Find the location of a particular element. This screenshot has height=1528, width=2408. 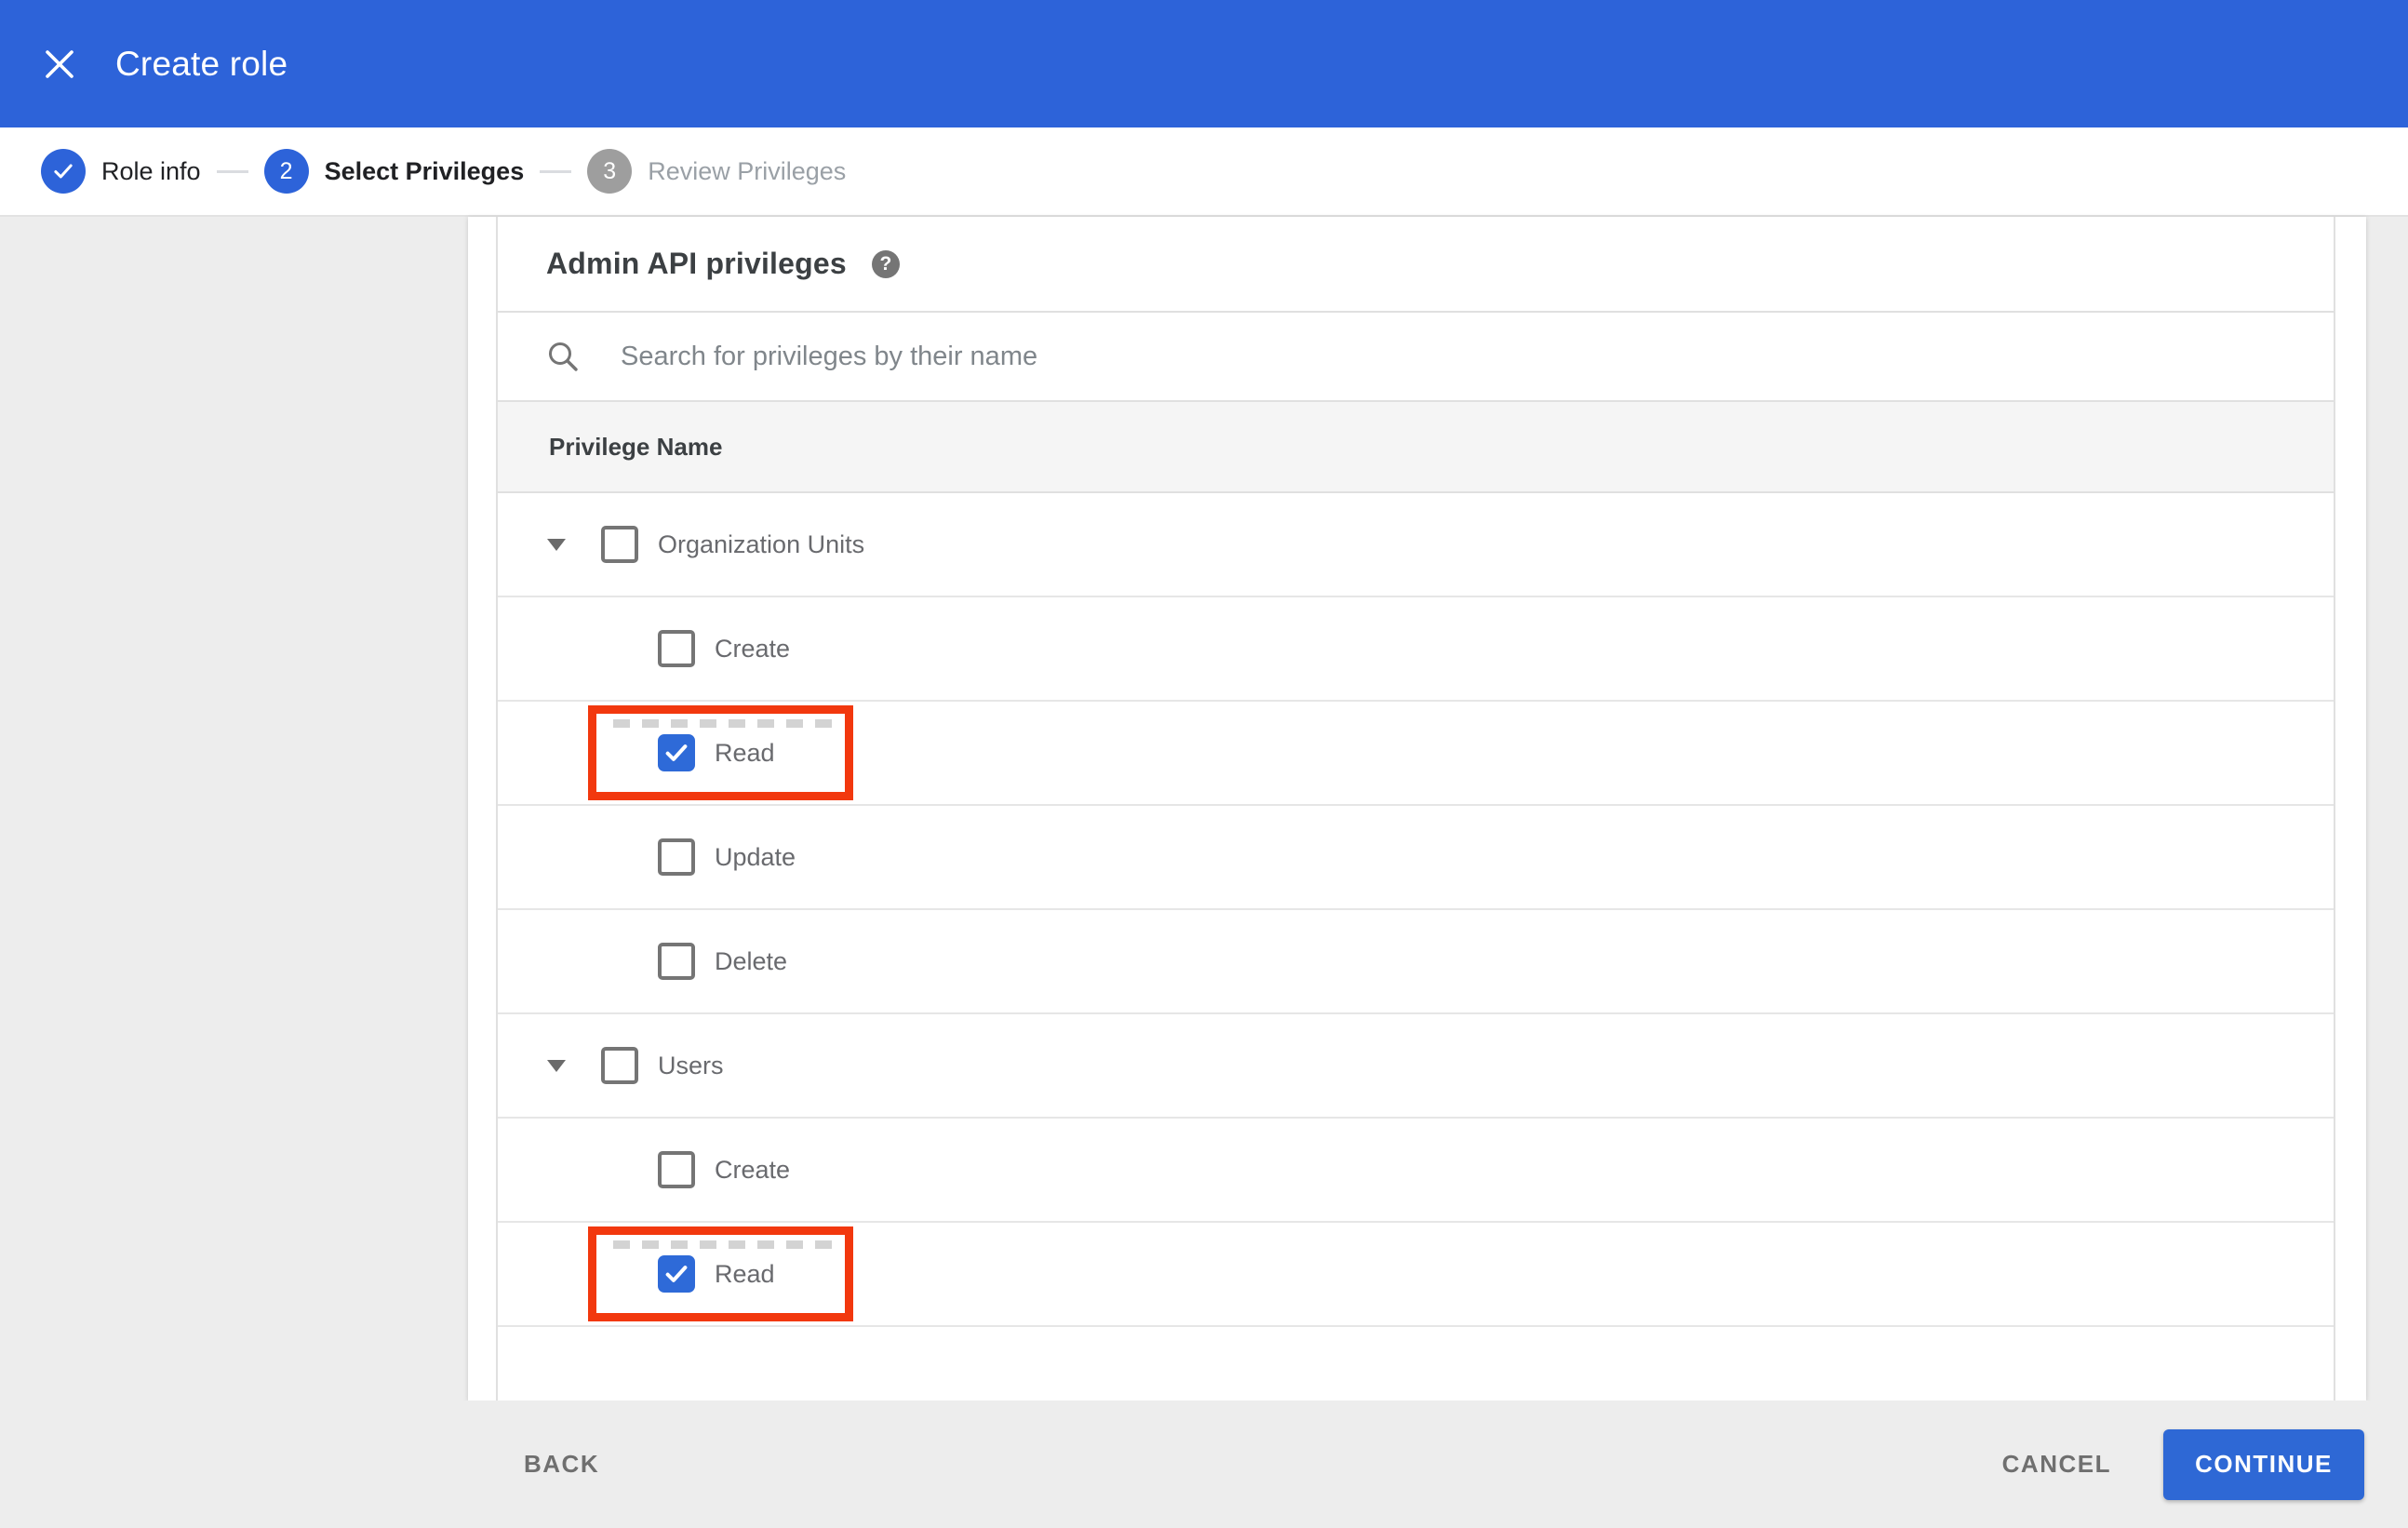

partial-row is located at coordinates (1416, 1363).